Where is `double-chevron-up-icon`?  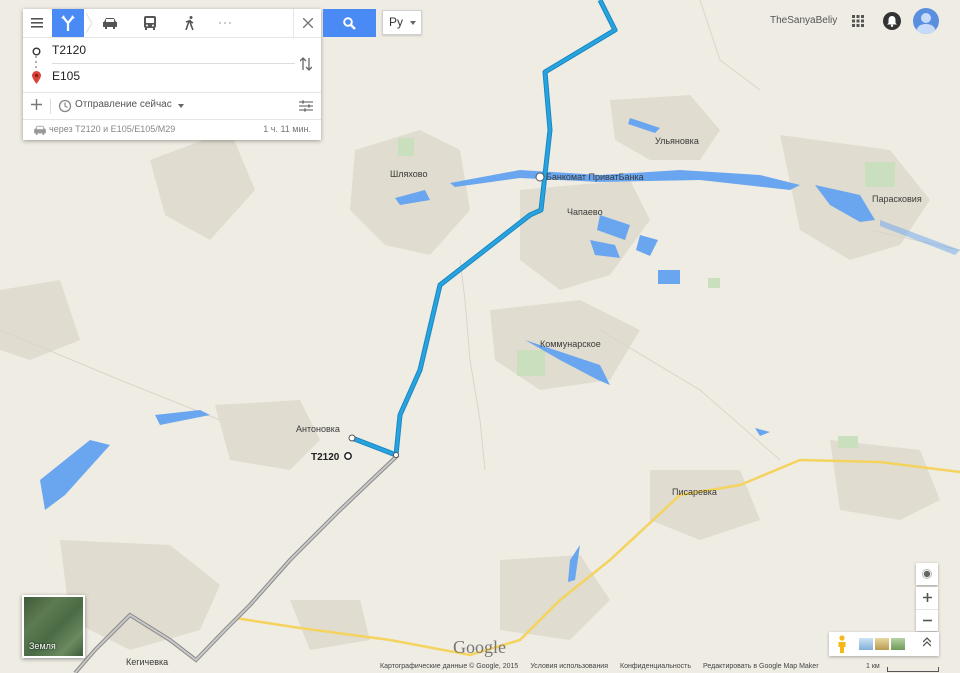
double-chevron-up-icon is located at coordinates (927, 642).